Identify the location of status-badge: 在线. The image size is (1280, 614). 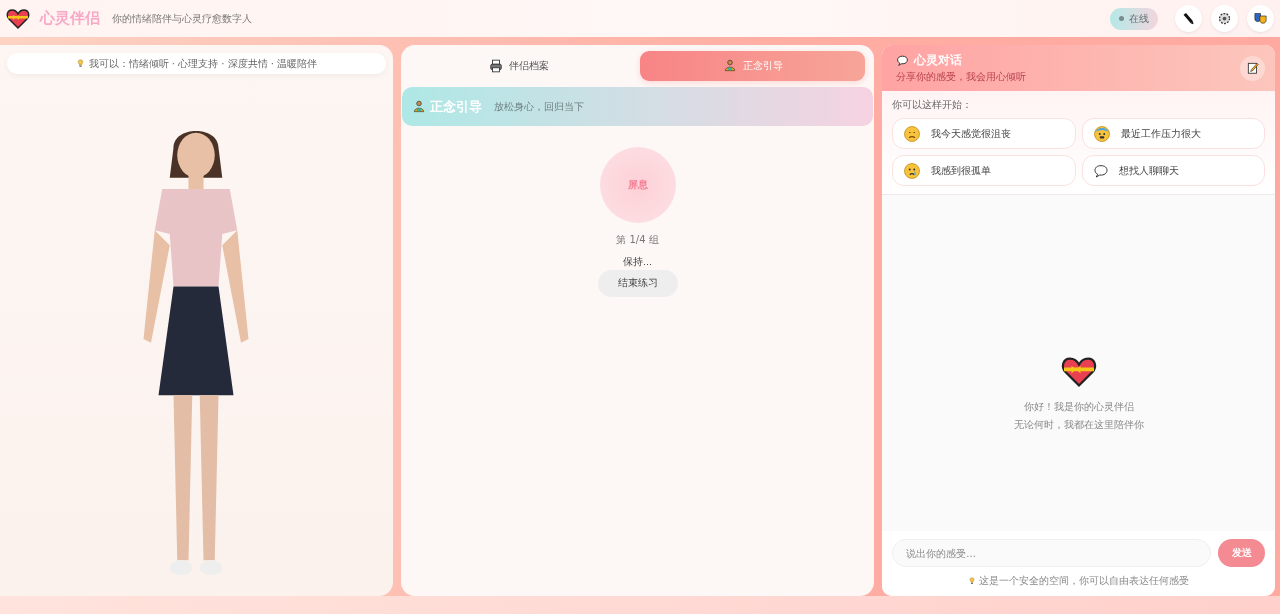
(1134, 18).